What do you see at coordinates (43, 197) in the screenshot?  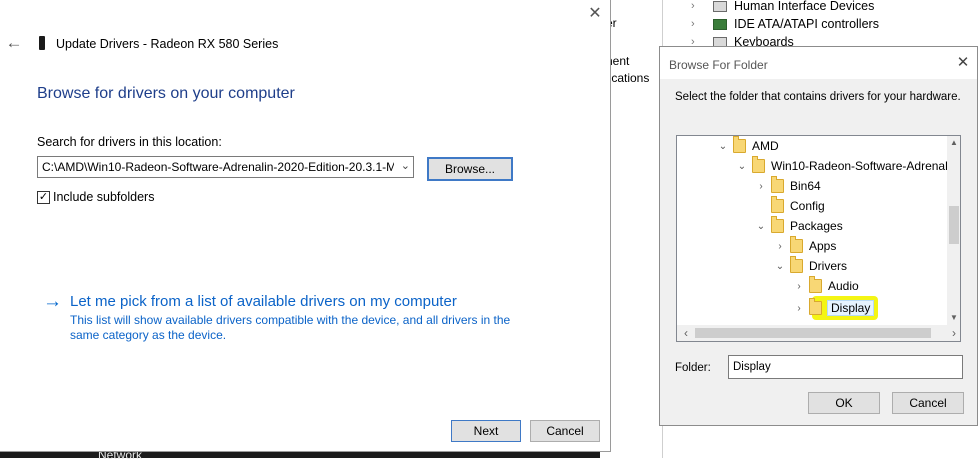 I see `checkbox-checked-icon: ✓` at bounding box center [43, 197].